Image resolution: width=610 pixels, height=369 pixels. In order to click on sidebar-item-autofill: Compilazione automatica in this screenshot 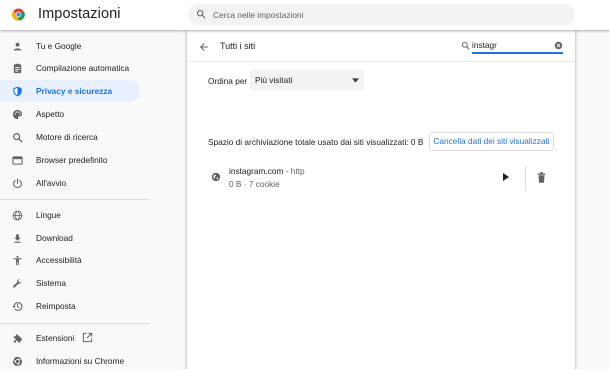, I will do `click(70, 68)`.